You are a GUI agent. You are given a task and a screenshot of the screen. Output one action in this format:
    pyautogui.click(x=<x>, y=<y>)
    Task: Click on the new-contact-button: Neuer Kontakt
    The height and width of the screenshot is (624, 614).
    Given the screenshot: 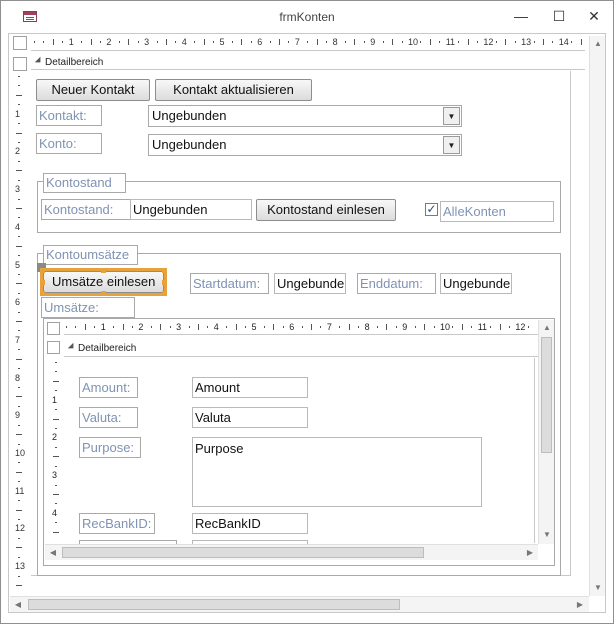 What is the action you would take?
    pyautogui.click(x=93, y=90)
    